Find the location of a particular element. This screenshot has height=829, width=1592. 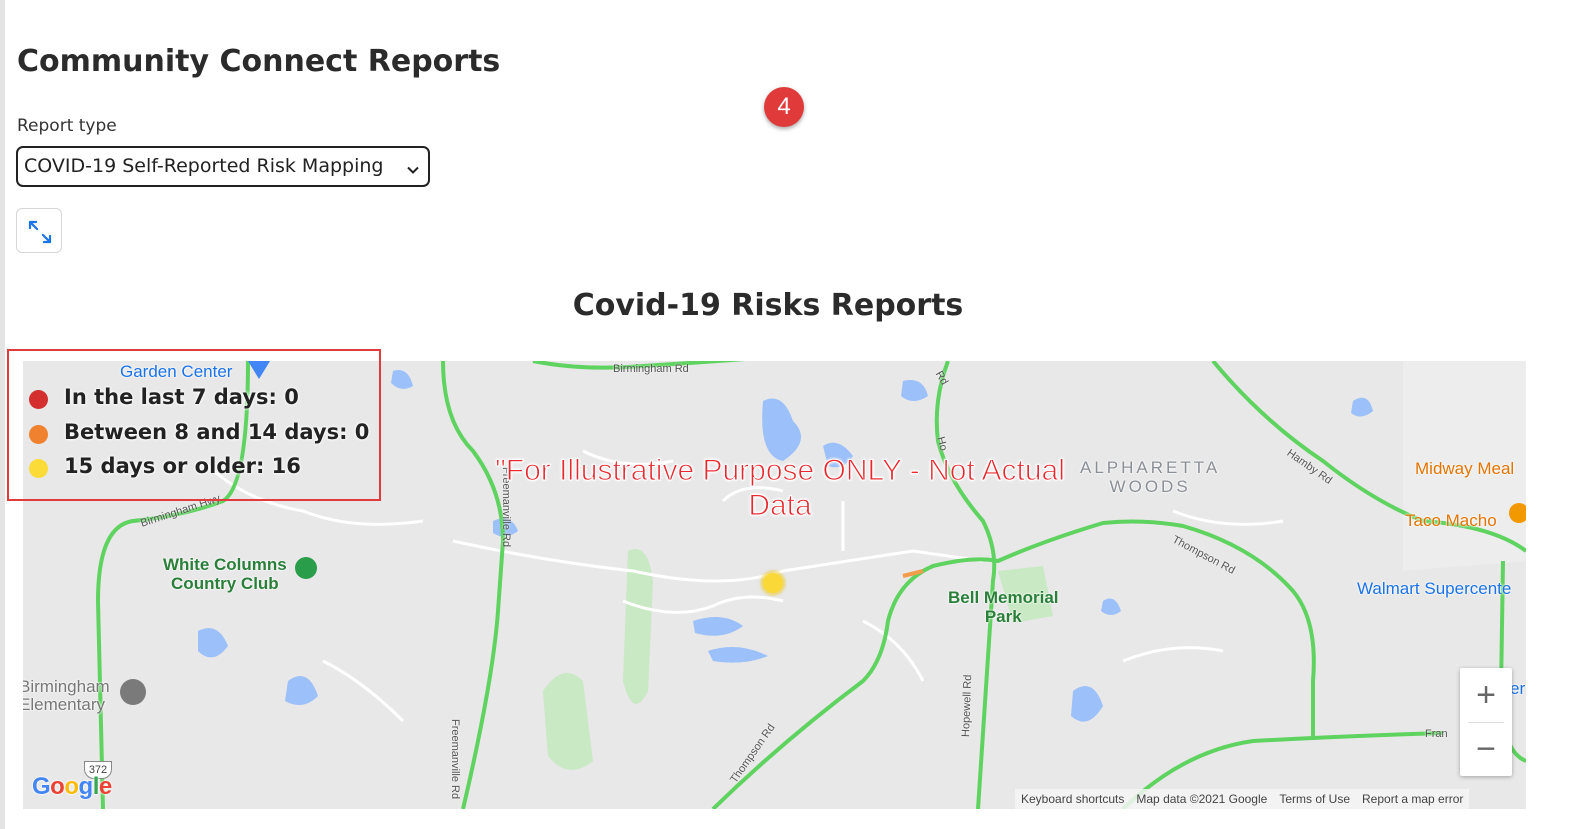

report-type-selected-value: COVID-19 Self-Reported Risk Mapping is located at coordinates (204, 166).